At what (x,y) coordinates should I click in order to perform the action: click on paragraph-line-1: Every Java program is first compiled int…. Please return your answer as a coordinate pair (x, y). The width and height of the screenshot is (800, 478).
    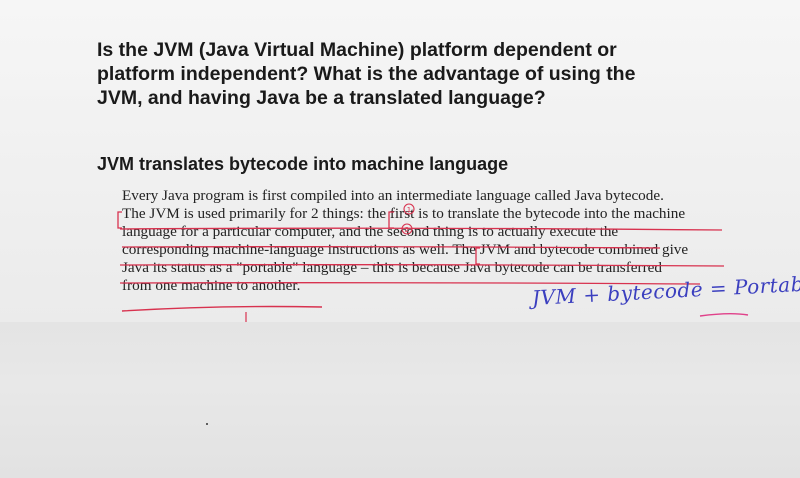
    Looking at the image, I should click on (393, 195).